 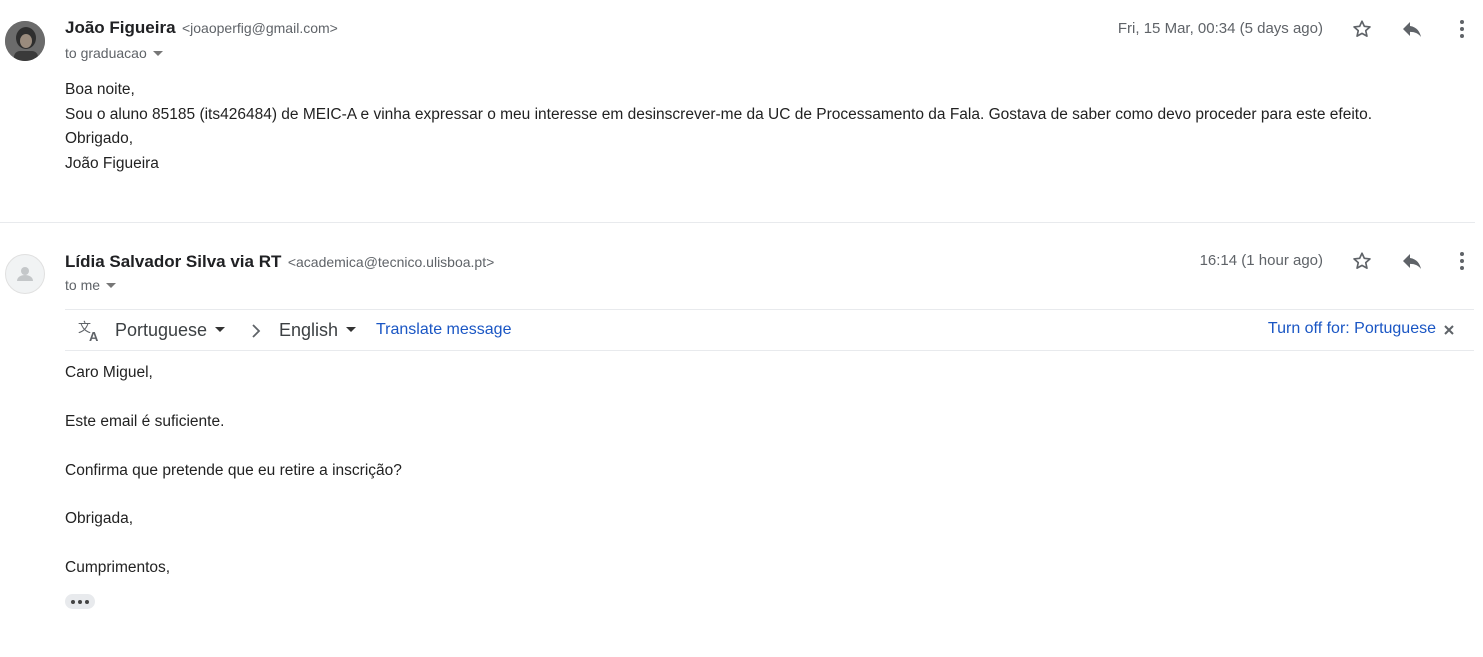 I want to click on body-line: João Figueira, so click(x=112, y=163).